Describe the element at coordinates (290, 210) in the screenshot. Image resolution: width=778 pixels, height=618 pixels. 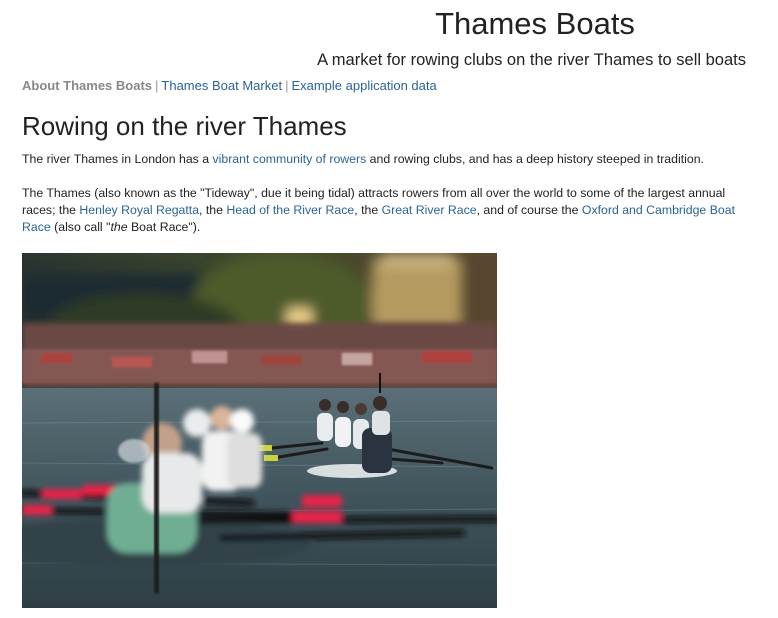
I see `link-head-of-the-river-race: Head of the River Race` at that location.